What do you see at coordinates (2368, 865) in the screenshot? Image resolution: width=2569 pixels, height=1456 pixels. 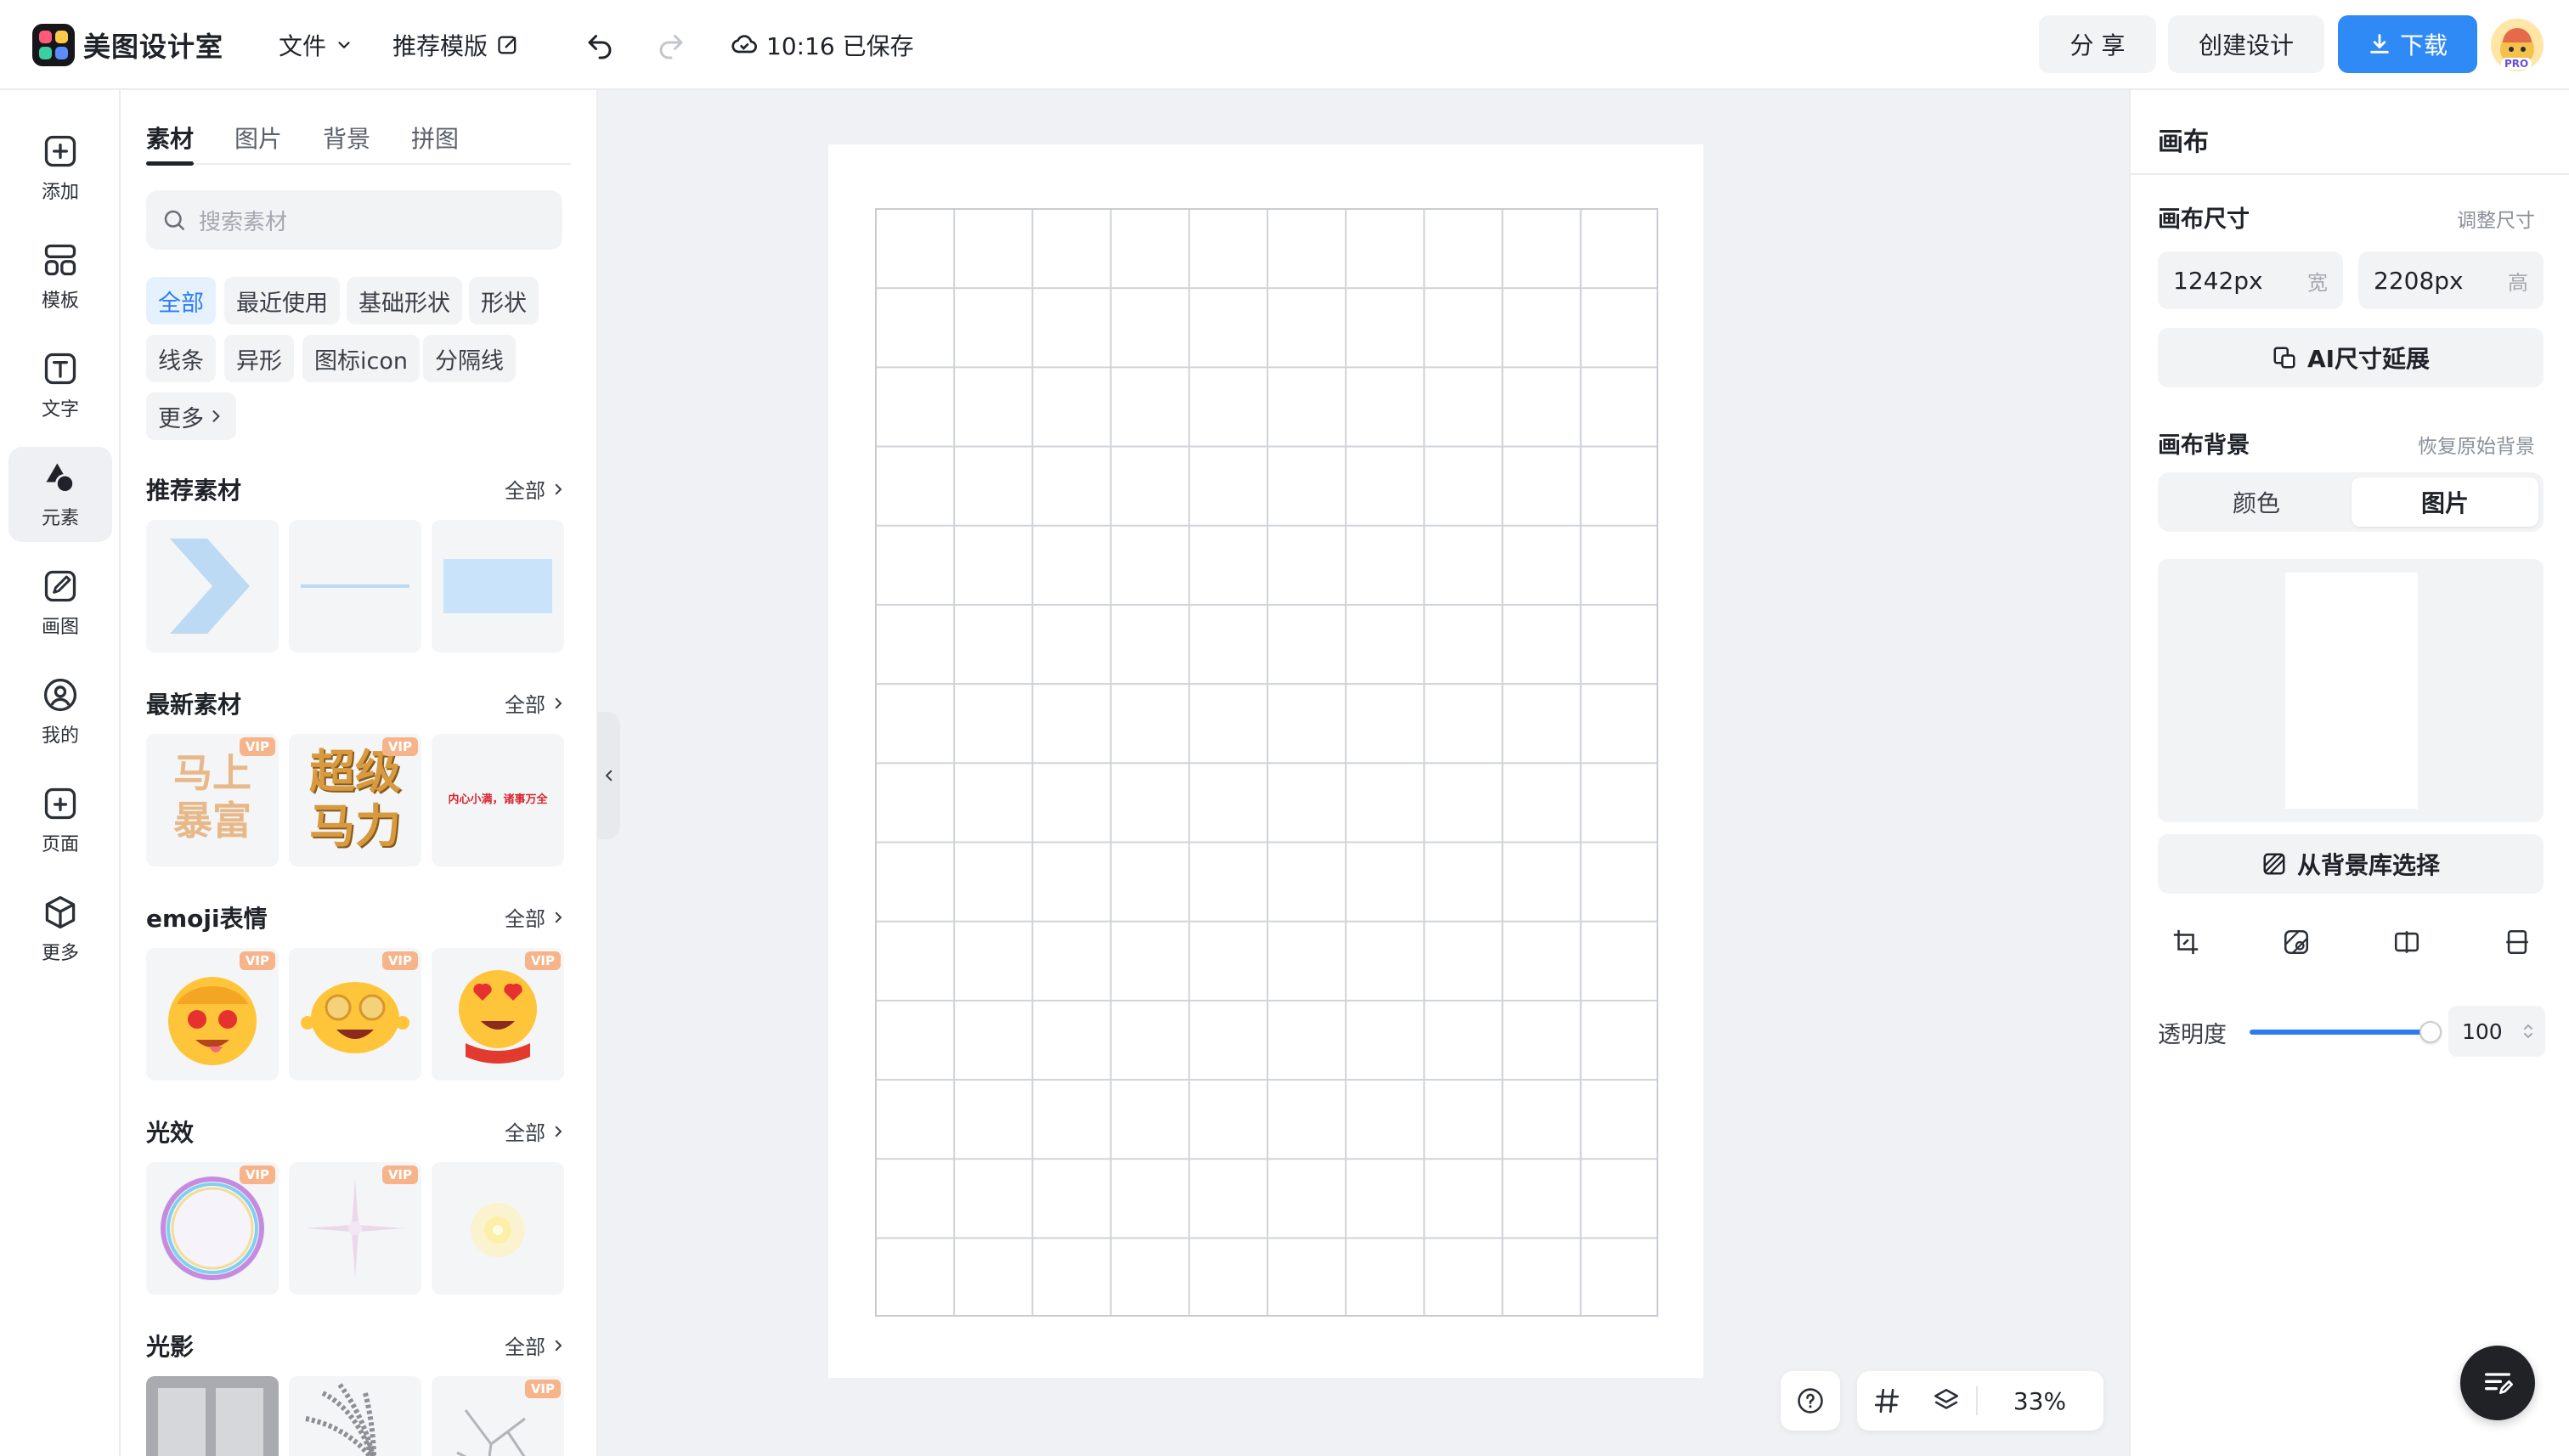 I see `bg-library-label: 从背景库选择` at bounding box center [2368, 865].